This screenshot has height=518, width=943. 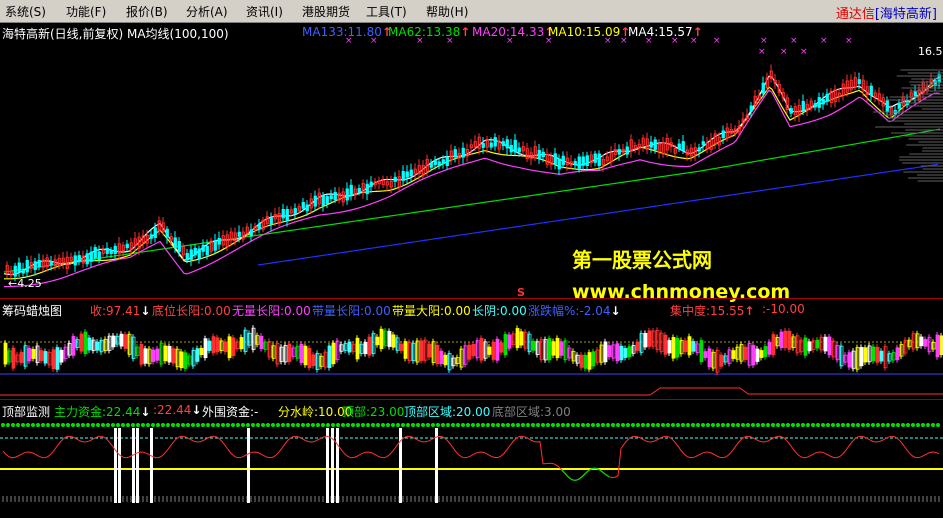 What do you see at coordinates (145, 412) in the screenshot?
I see `trend-arrow-icon: ↓` at bounding box center [145, 412].